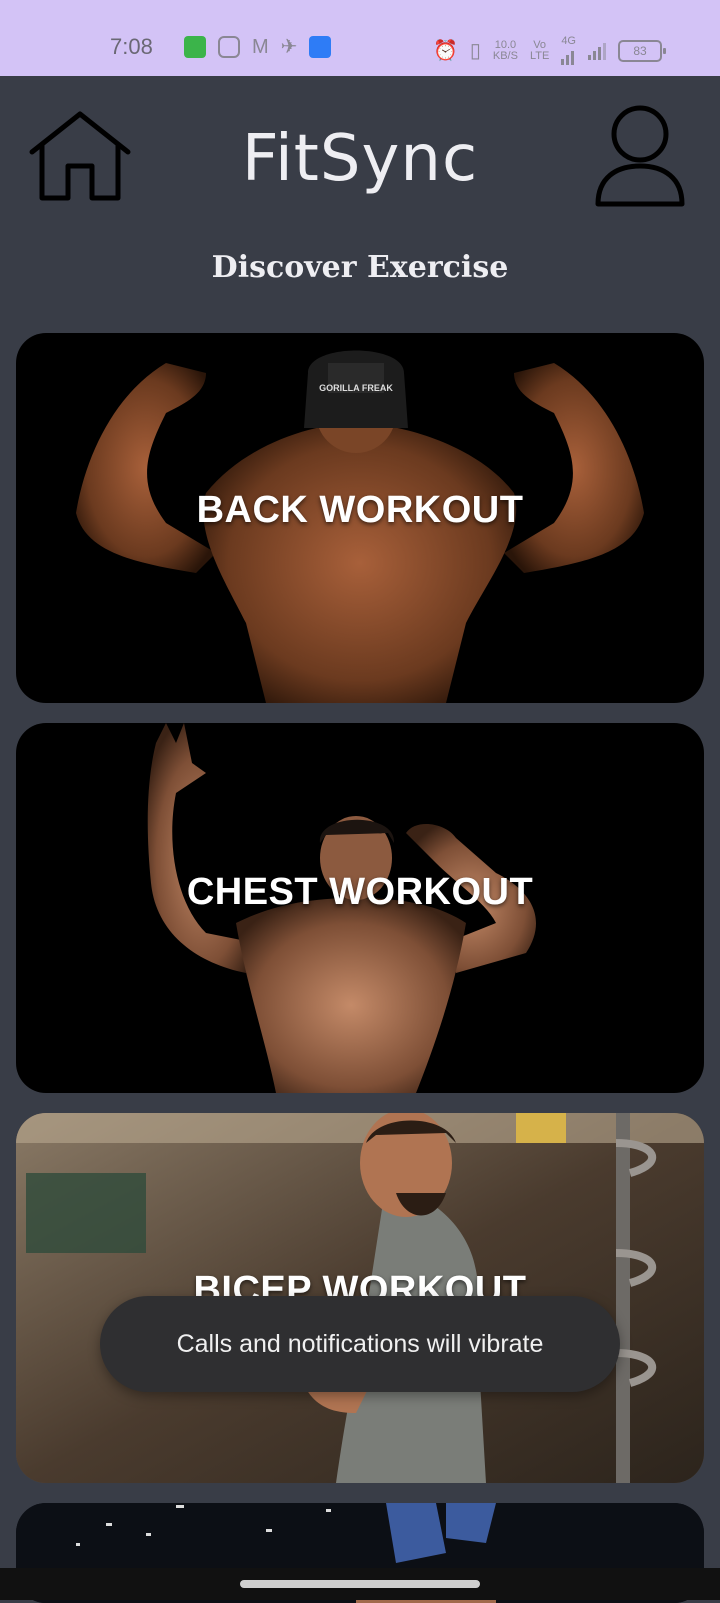 The height and width of the screenshot is (1603, 720). Describe the element at coordinates (360, 1344) in the screenshot. I see `vibrate-toast: Calls and notifications will vibrate` at that location.